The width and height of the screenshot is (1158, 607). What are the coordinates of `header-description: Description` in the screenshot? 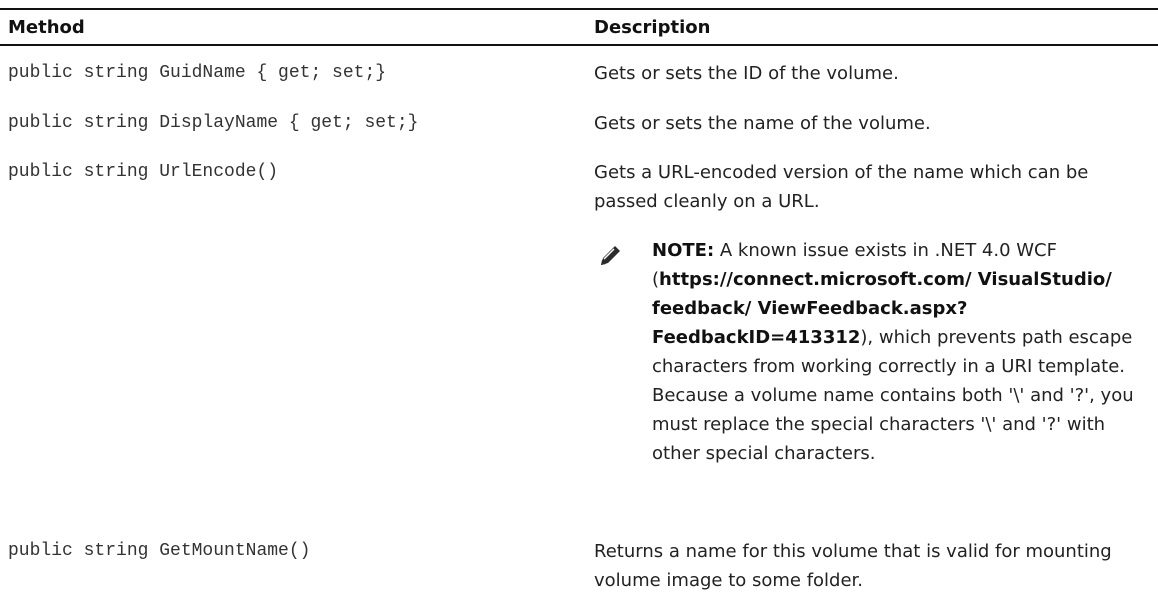 It's located at (652, 27).